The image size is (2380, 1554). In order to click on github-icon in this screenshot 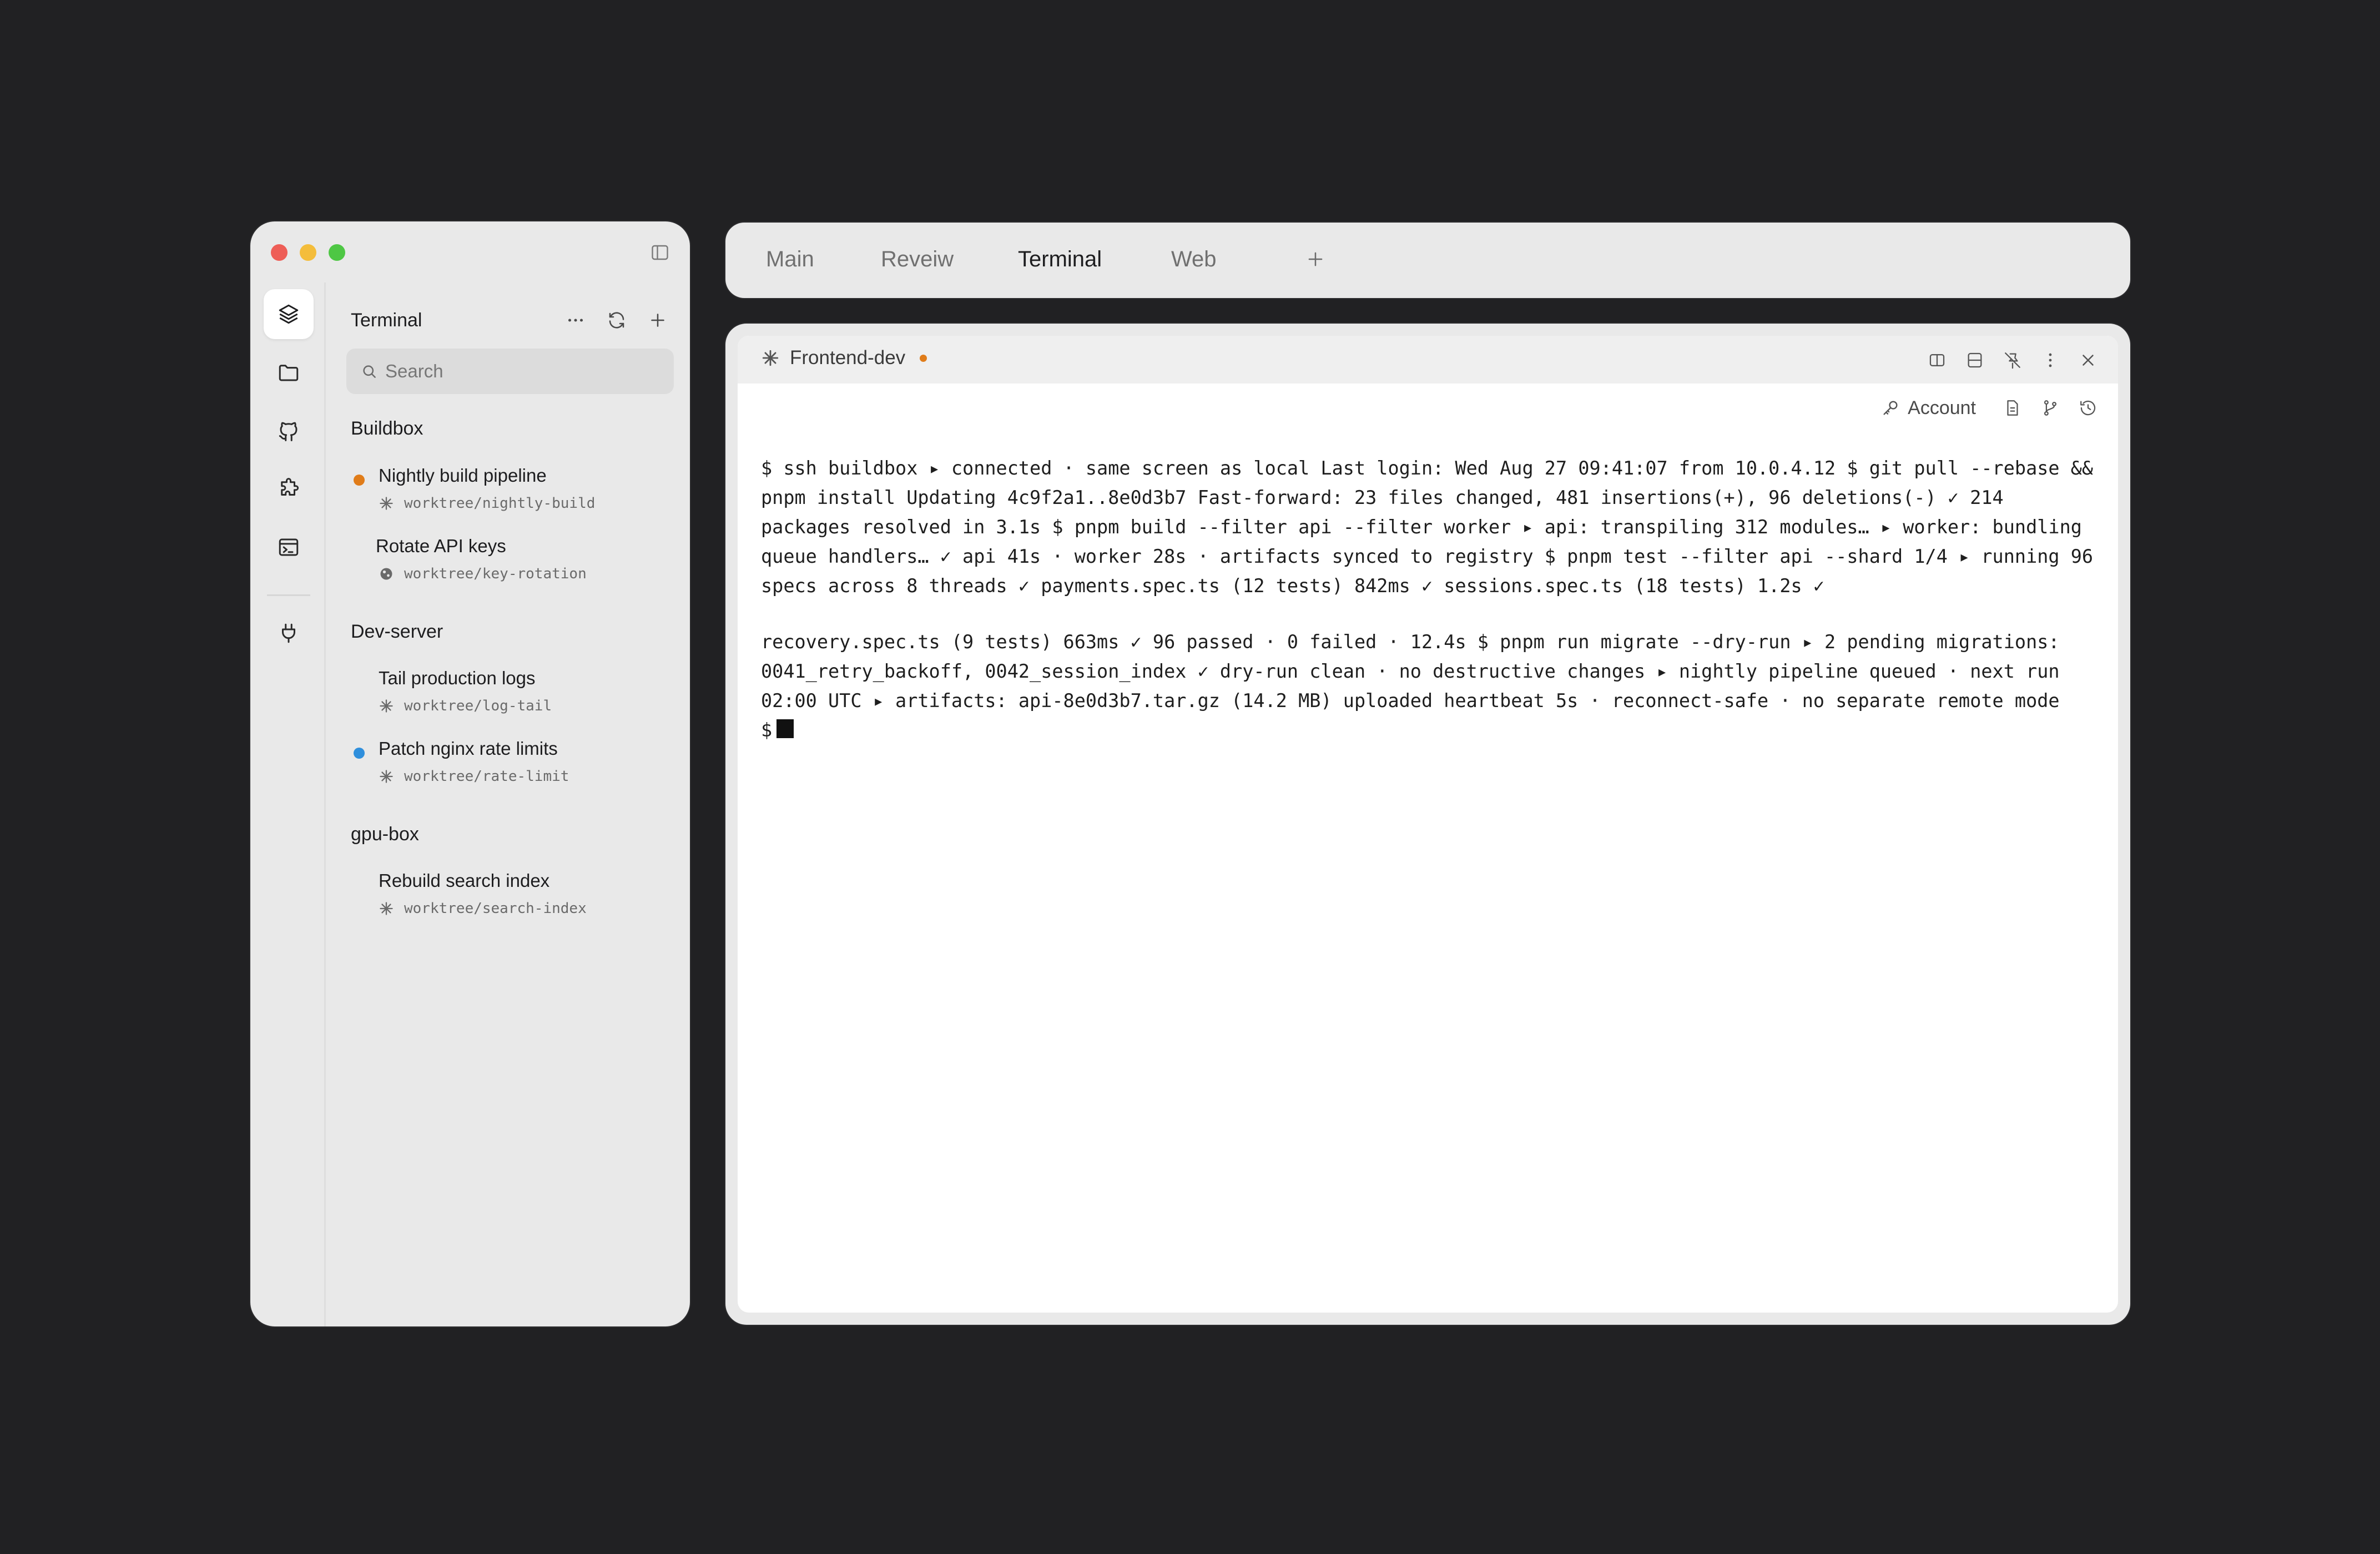, I will do `click(288, 432)`.